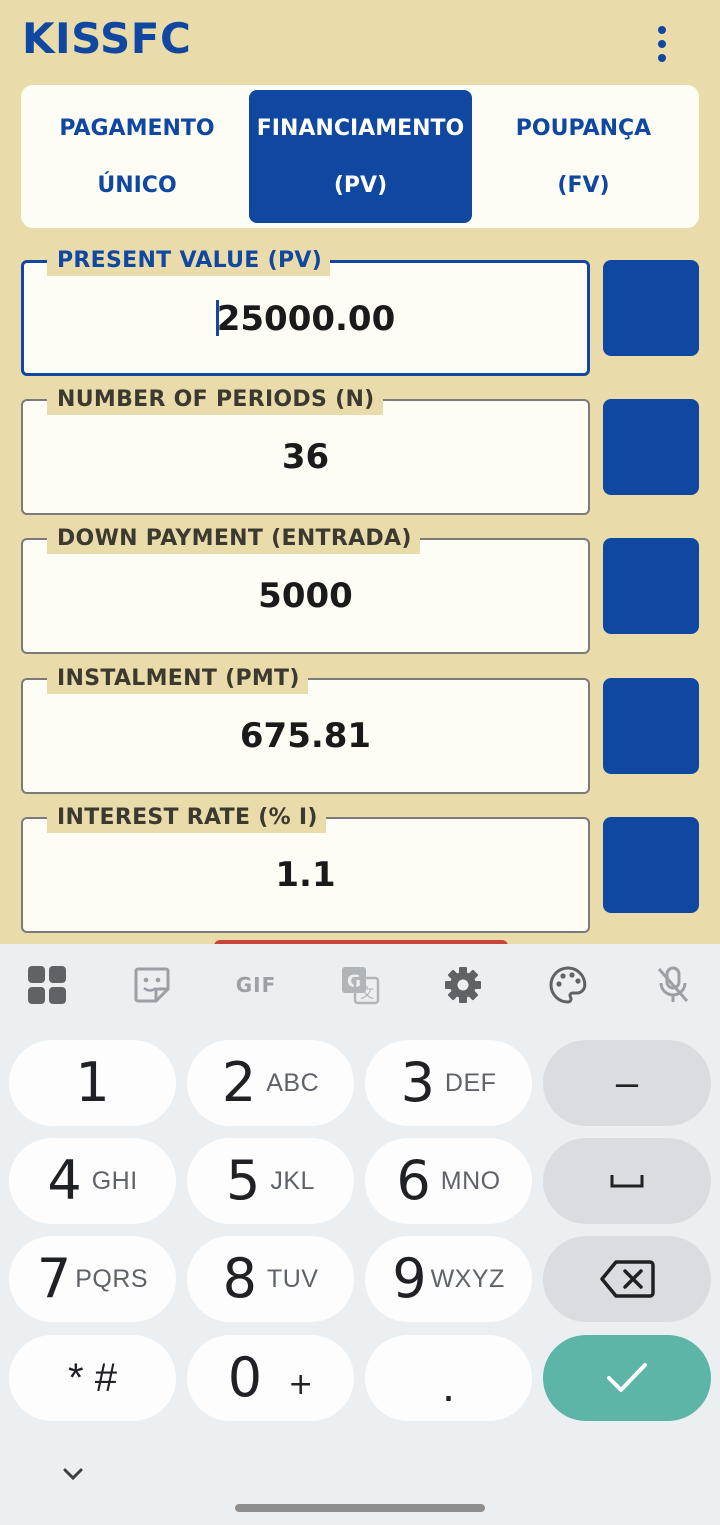 The width and height of the screenshot is (720, 1525). I want to click on tab-financiamento: FINANCIAMENTO (PV), so click(360, 156).